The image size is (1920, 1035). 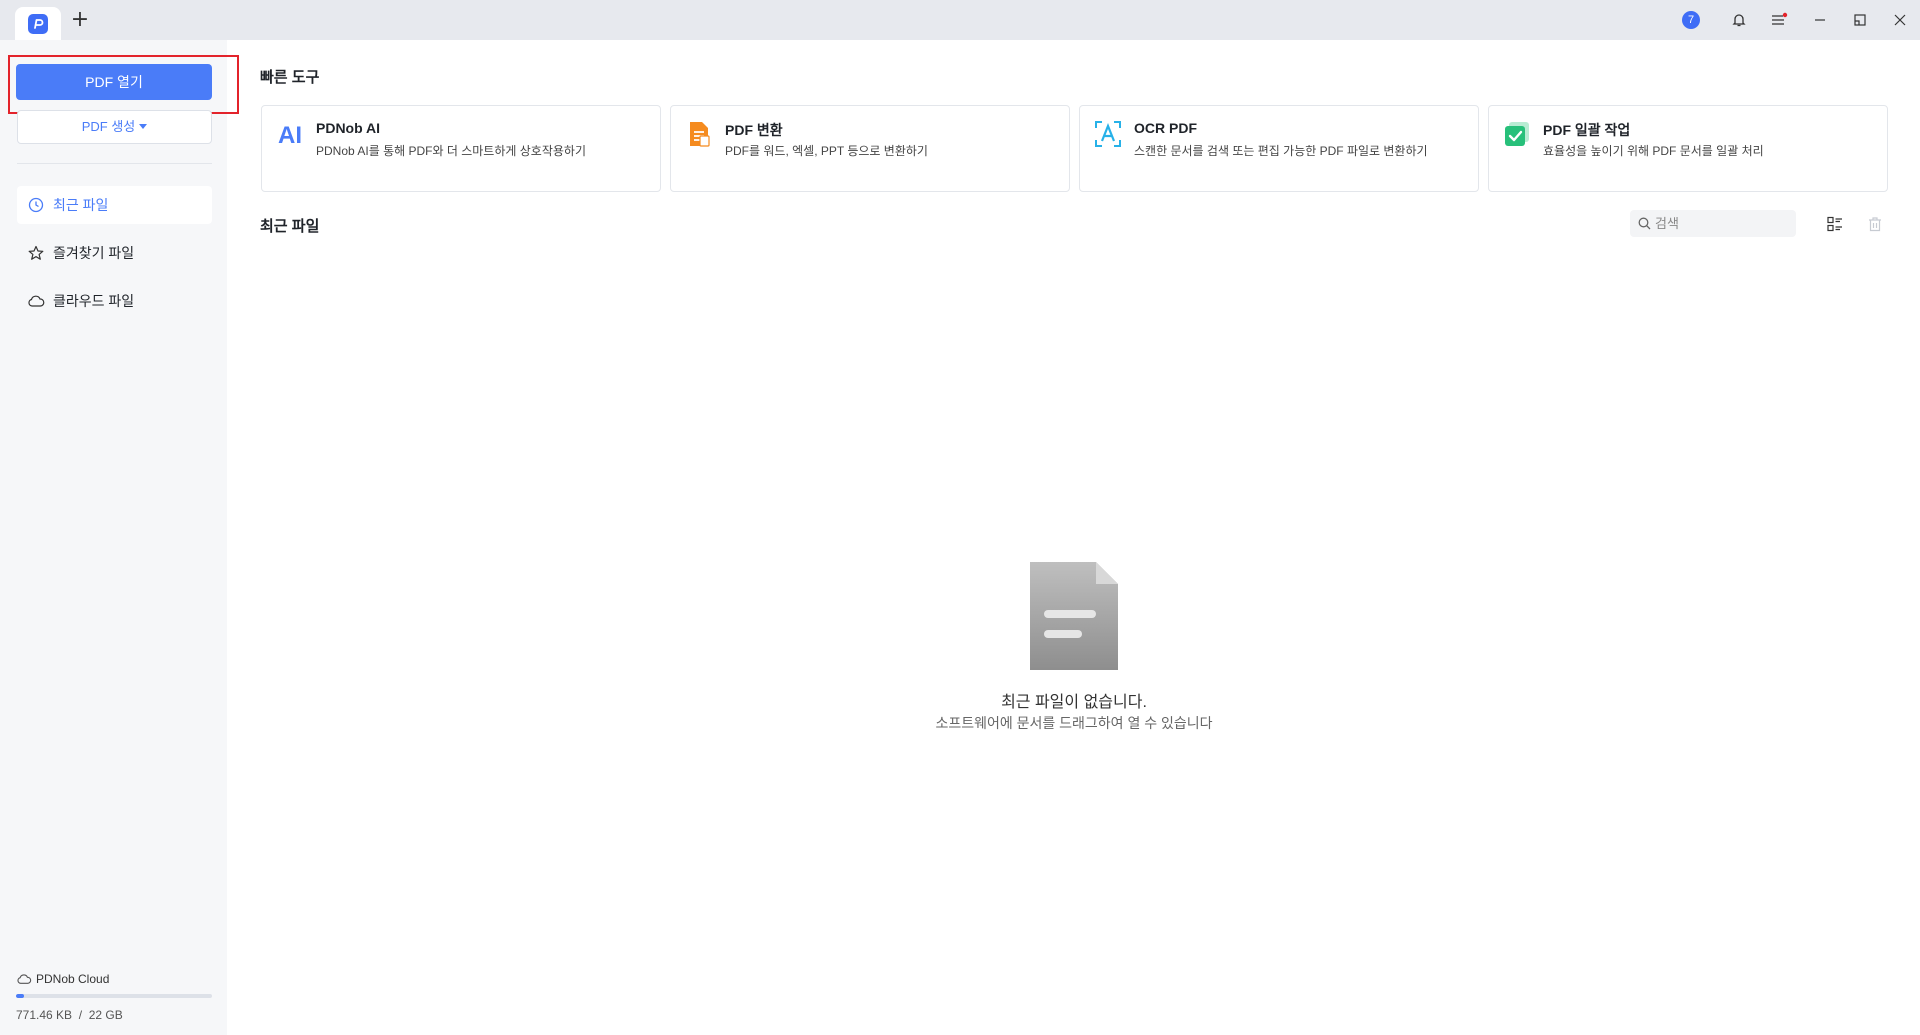 I want to click on clock-icon, so click(x=36, y=205).